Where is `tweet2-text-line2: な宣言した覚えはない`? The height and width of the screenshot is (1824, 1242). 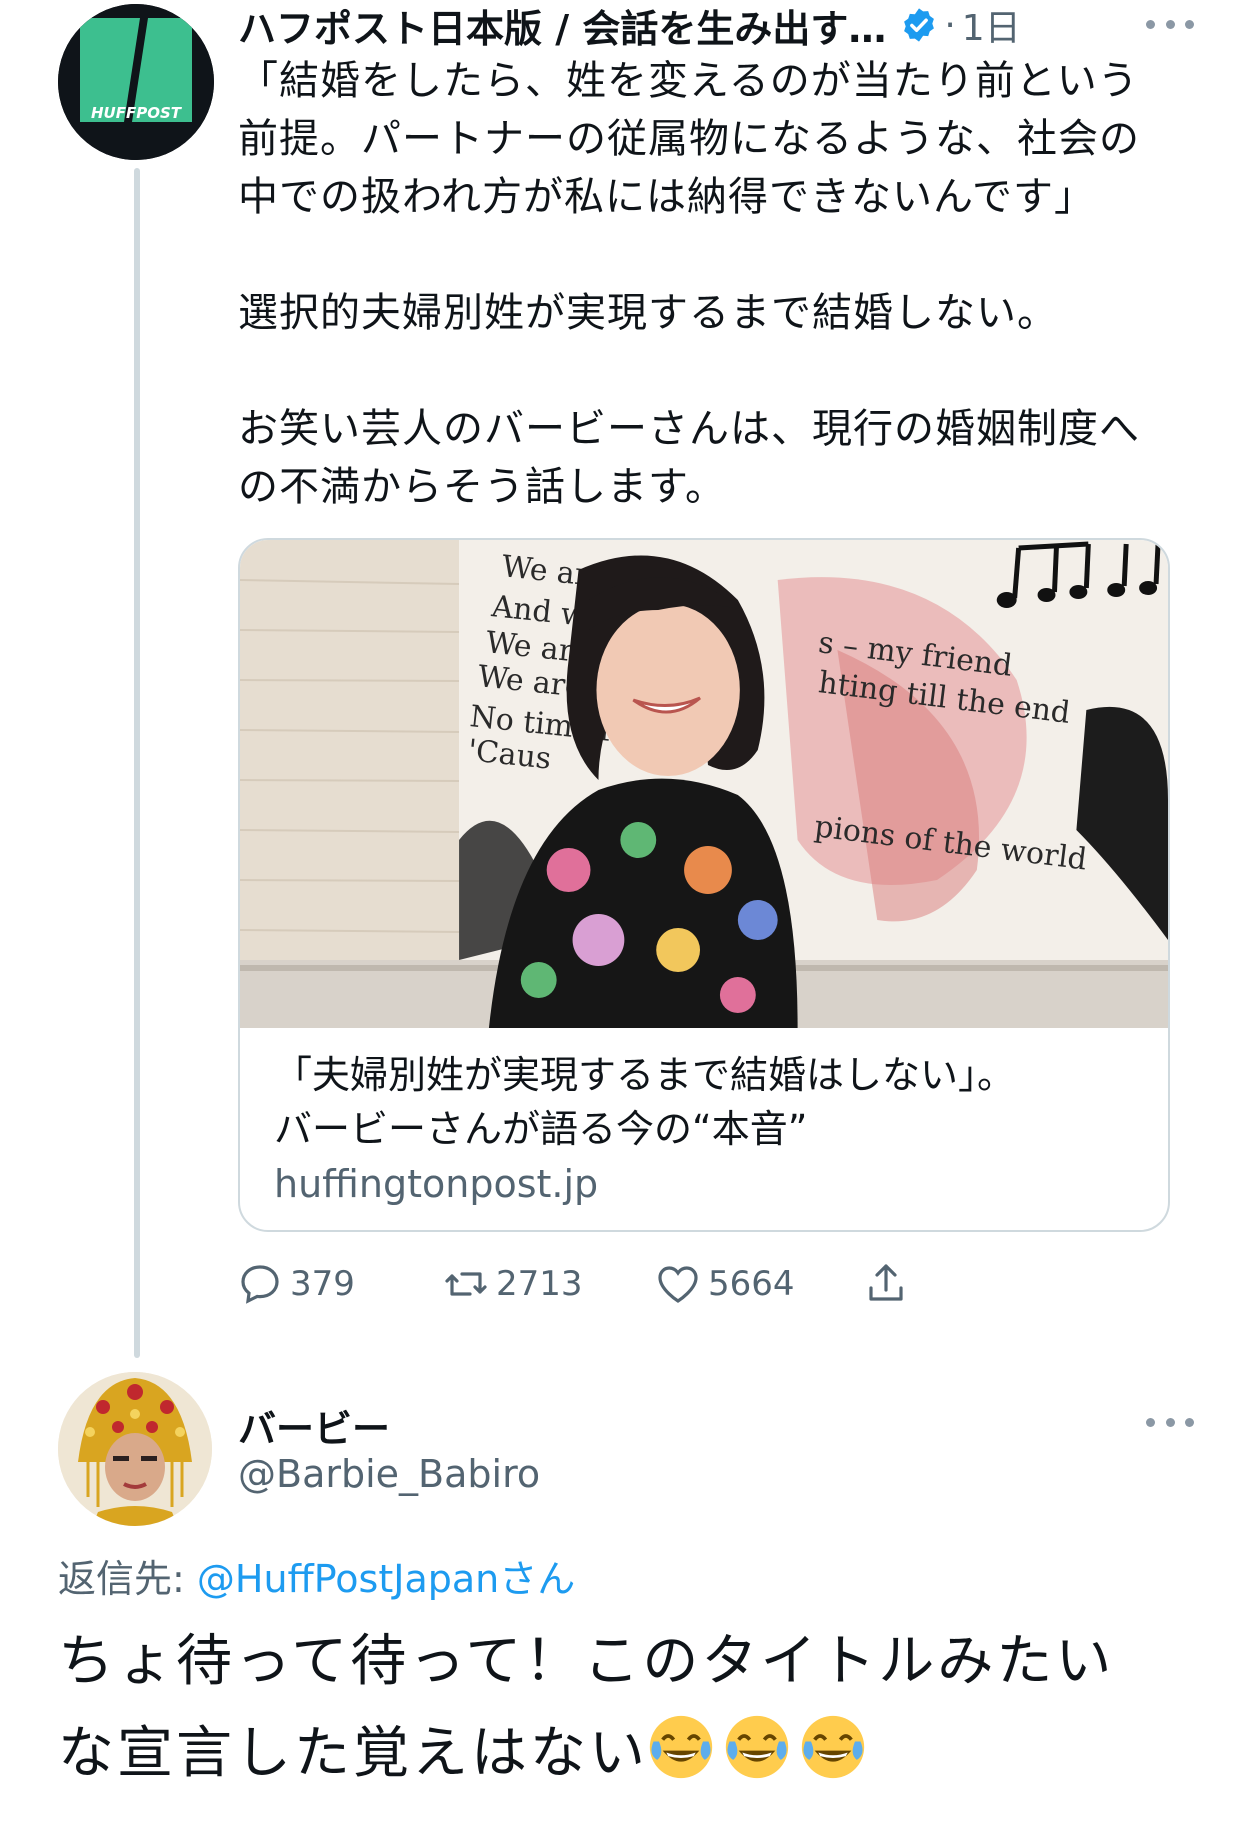
tweet2-text-line2: な宣言した覚えはない is located at coordinates (353, 1753).